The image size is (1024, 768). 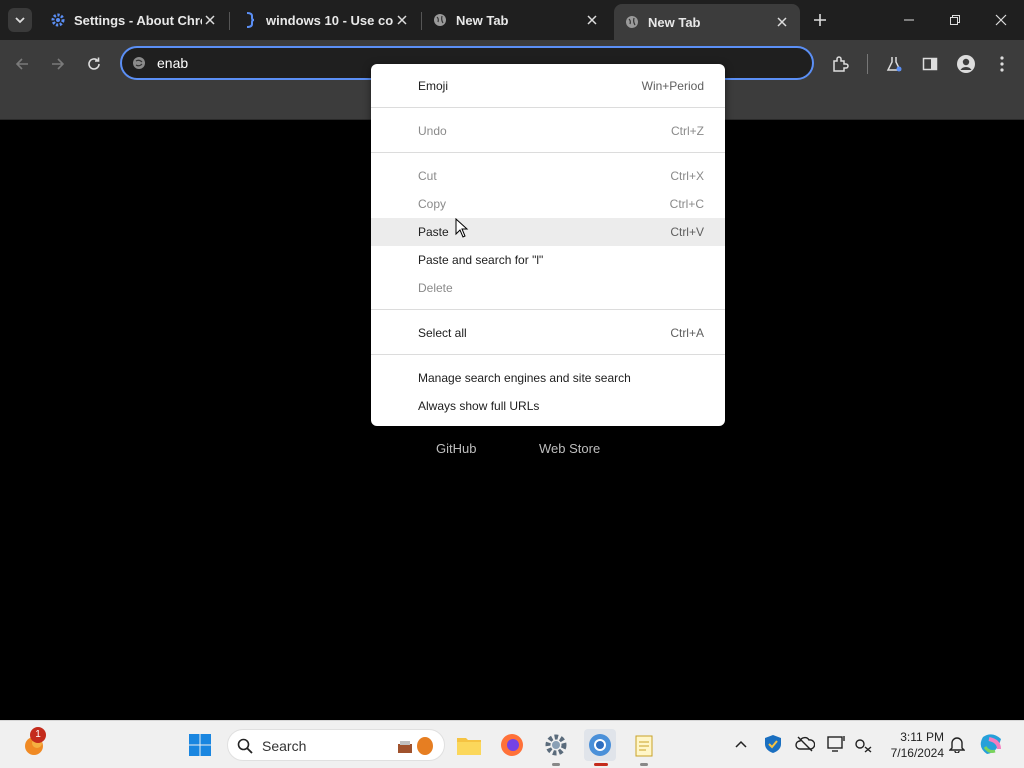 I want to click on menu-item-delete: Delete, so click(x=548, y=288).